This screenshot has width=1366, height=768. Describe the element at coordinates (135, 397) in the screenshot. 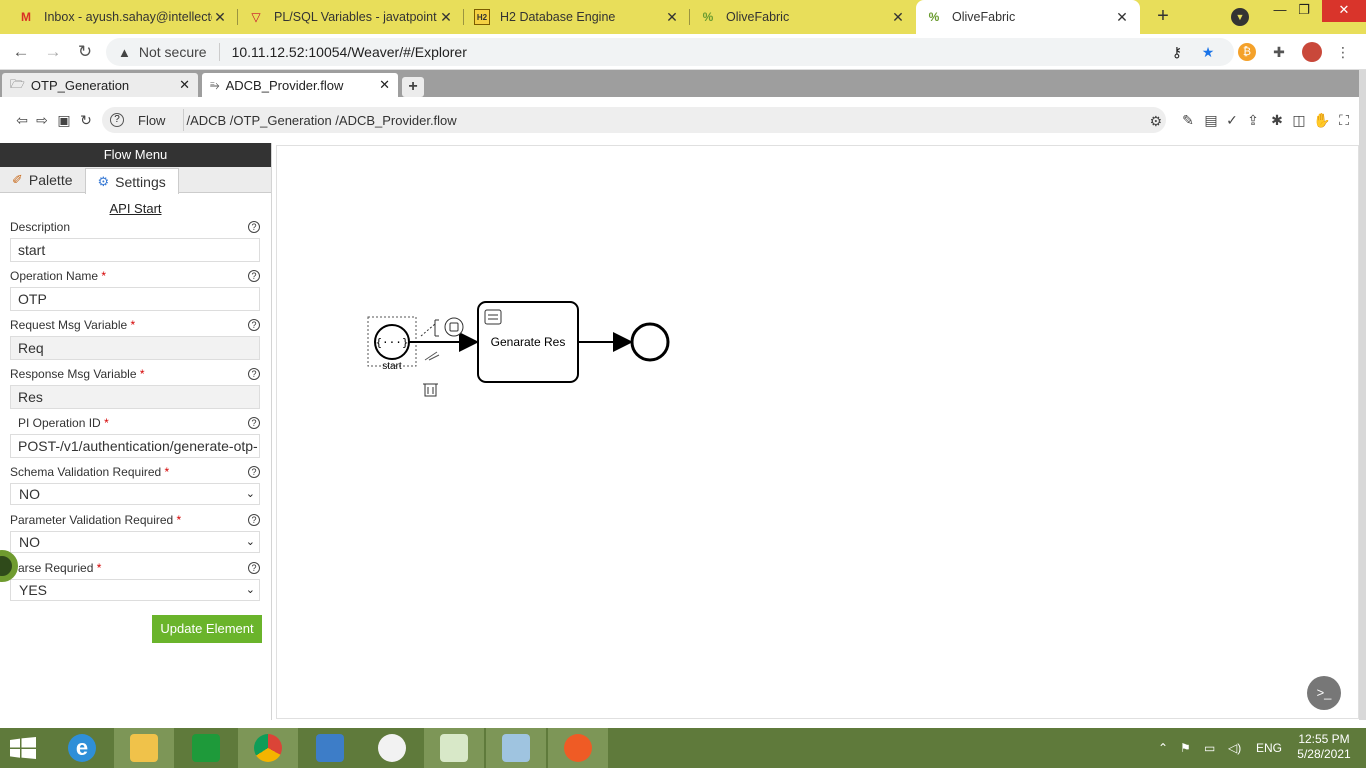

I see `response-msg-field: Res` at that location.